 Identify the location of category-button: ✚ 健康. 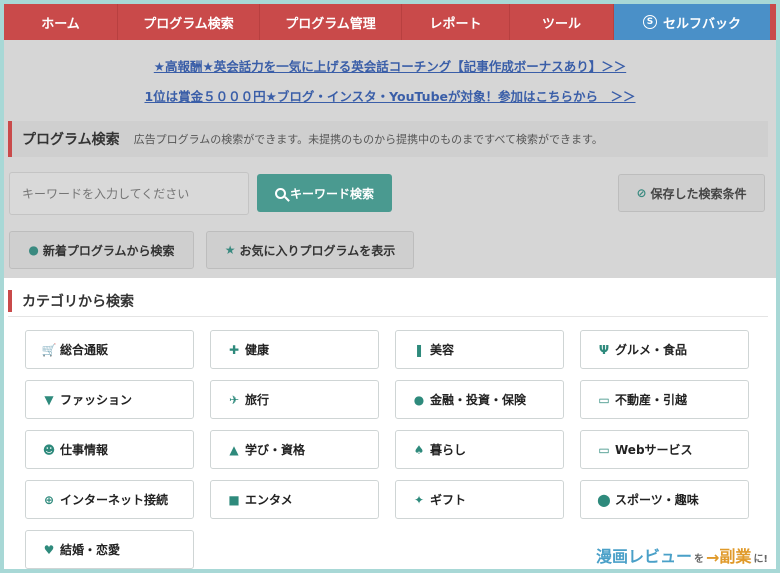
(294, 349).